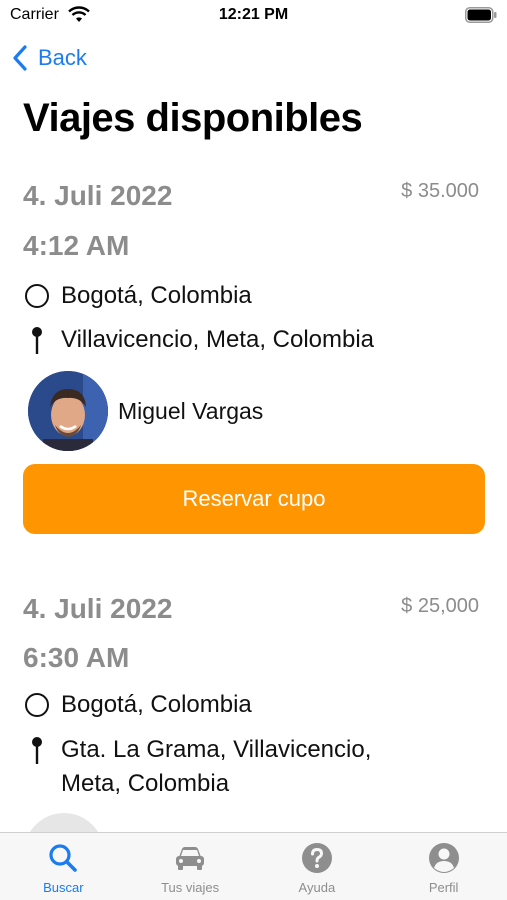 The height and width of the screenshot is (900, 507). Describe the element at coordinates (62, 57) in the screenshot. I see `back-label: Back` at that location.